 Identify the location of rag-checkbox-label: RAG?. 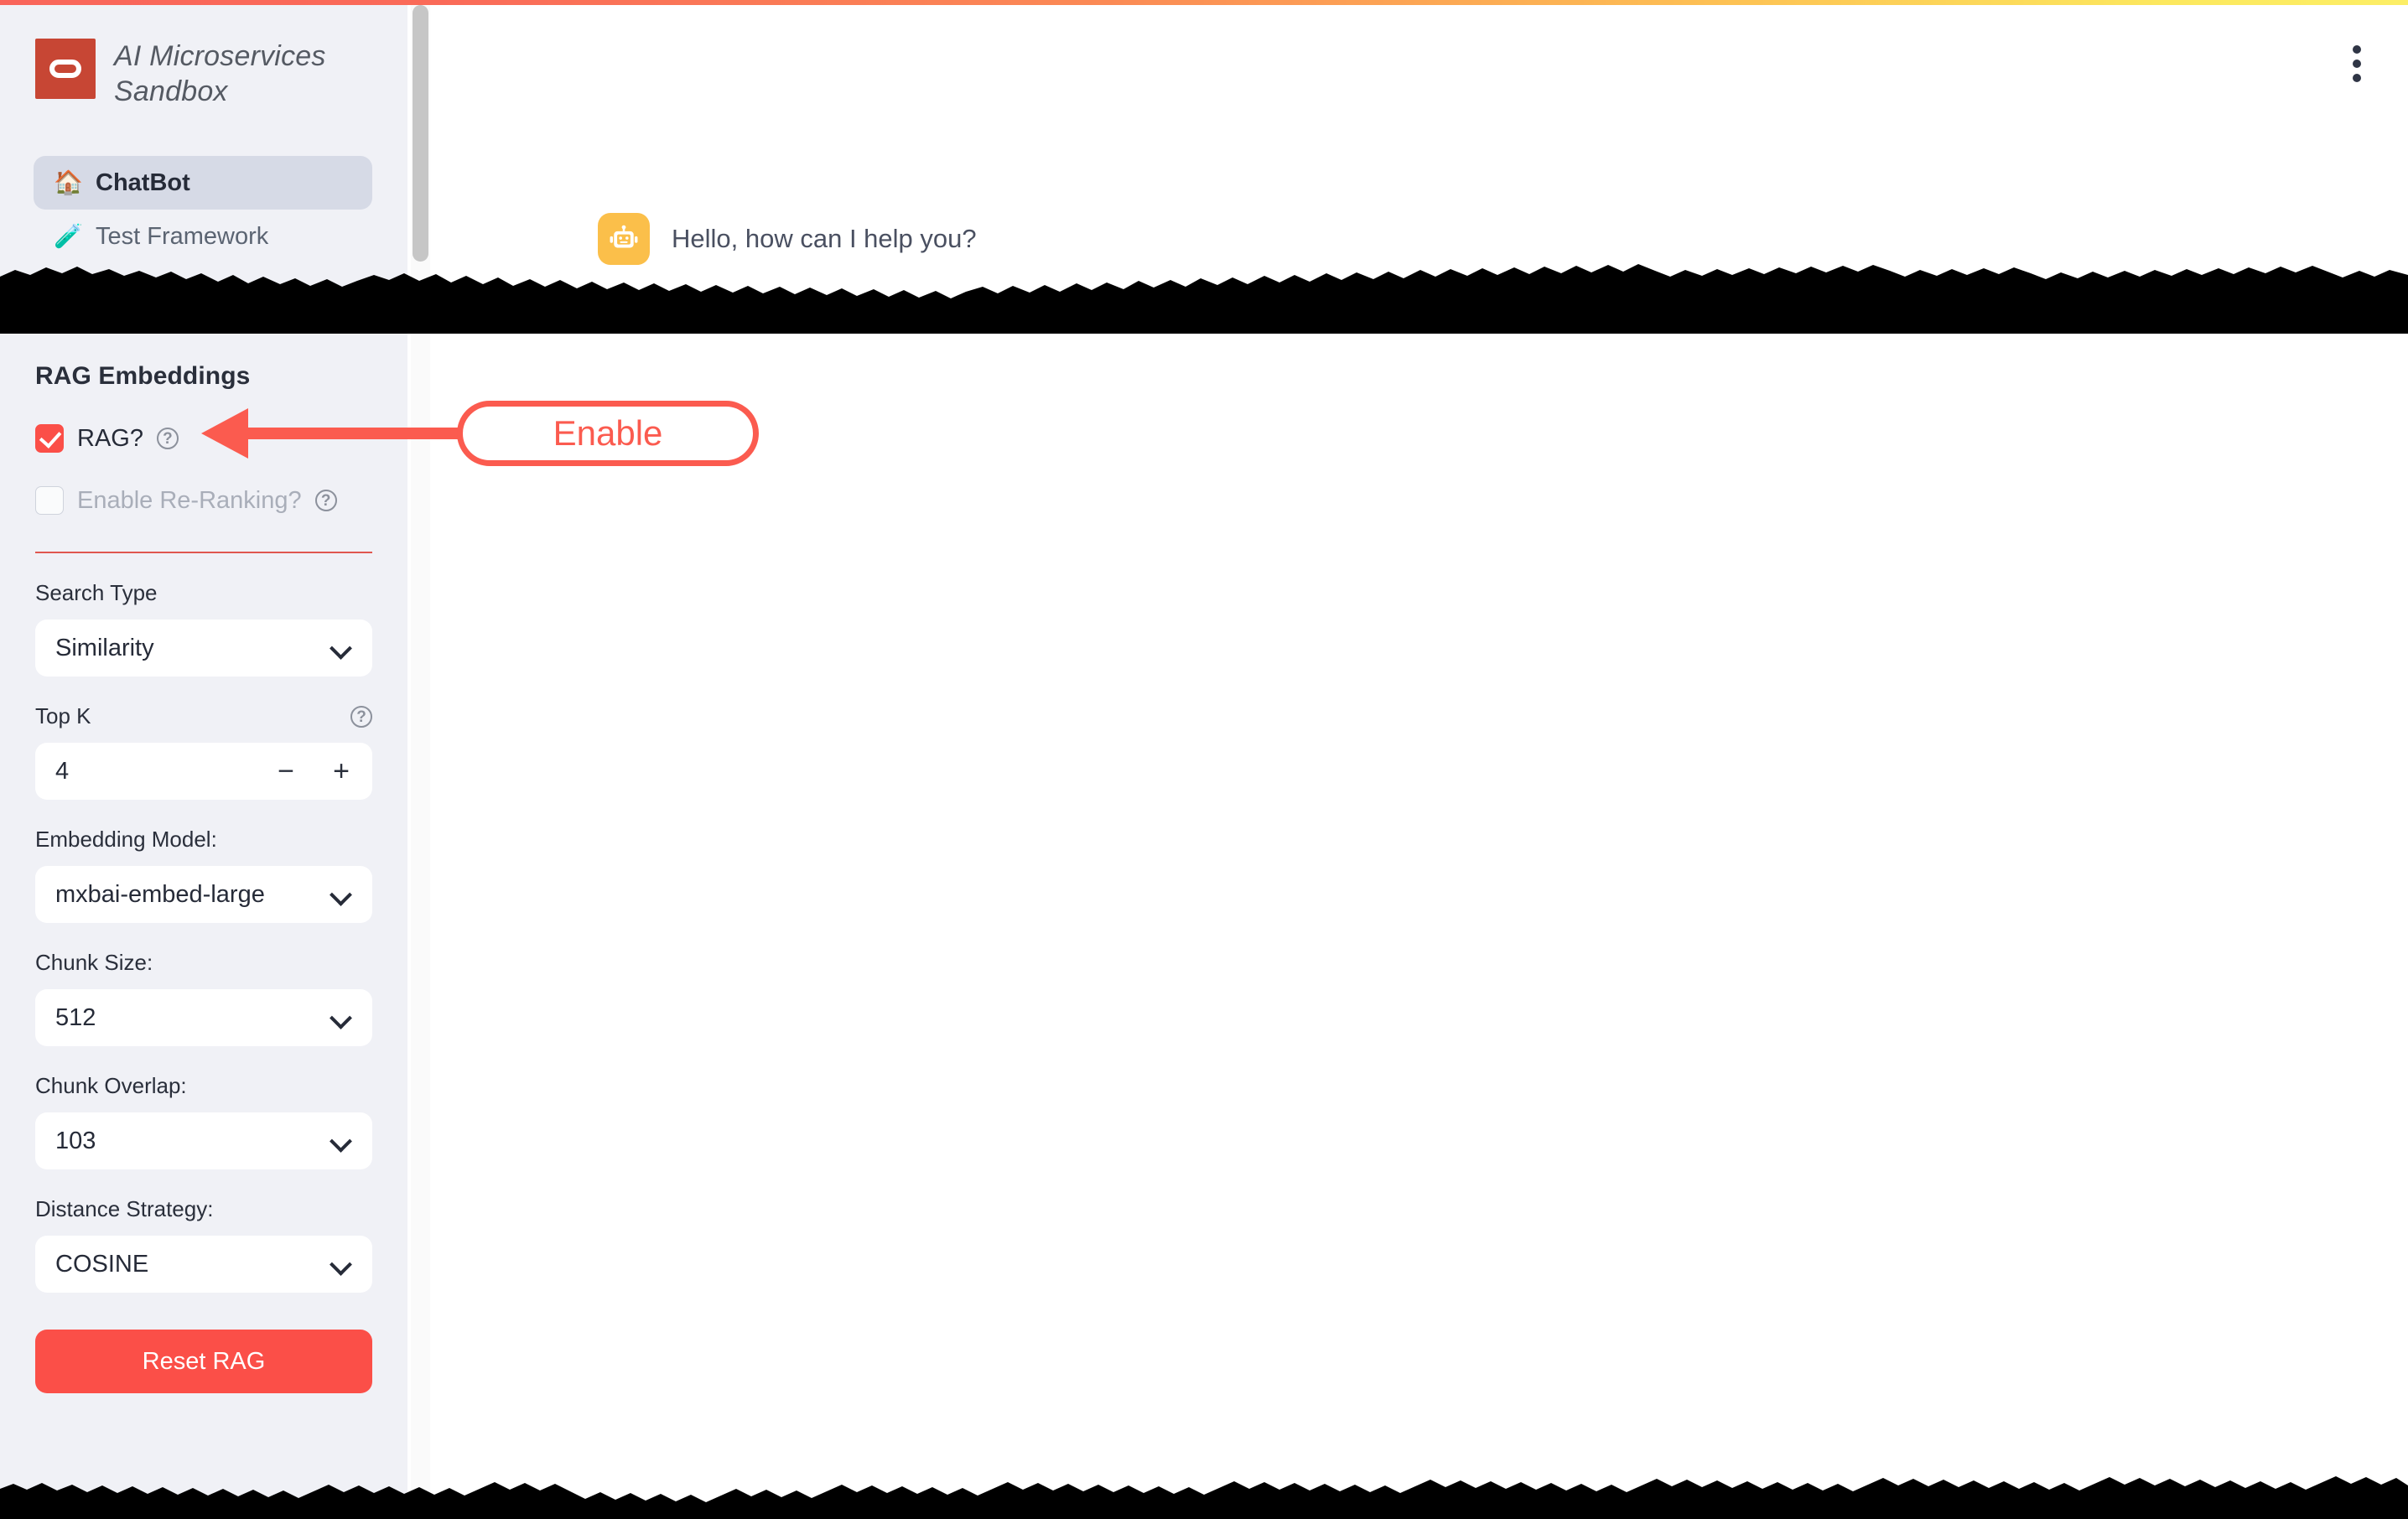
(110, 438).